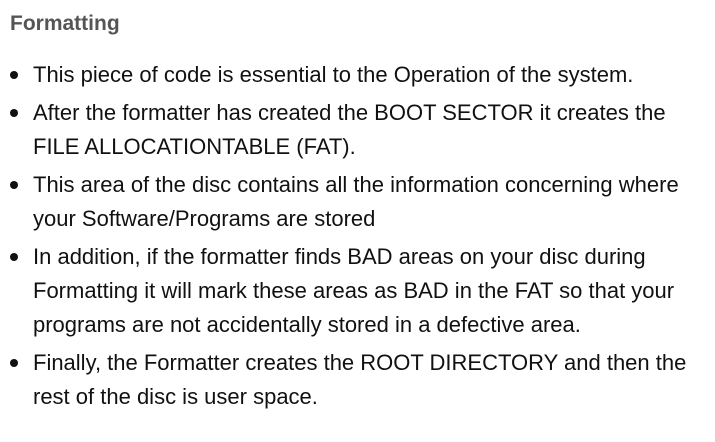 This screenshot has width=715, height=442. I want to click on section-heading: Formatting, so click(65, 23).